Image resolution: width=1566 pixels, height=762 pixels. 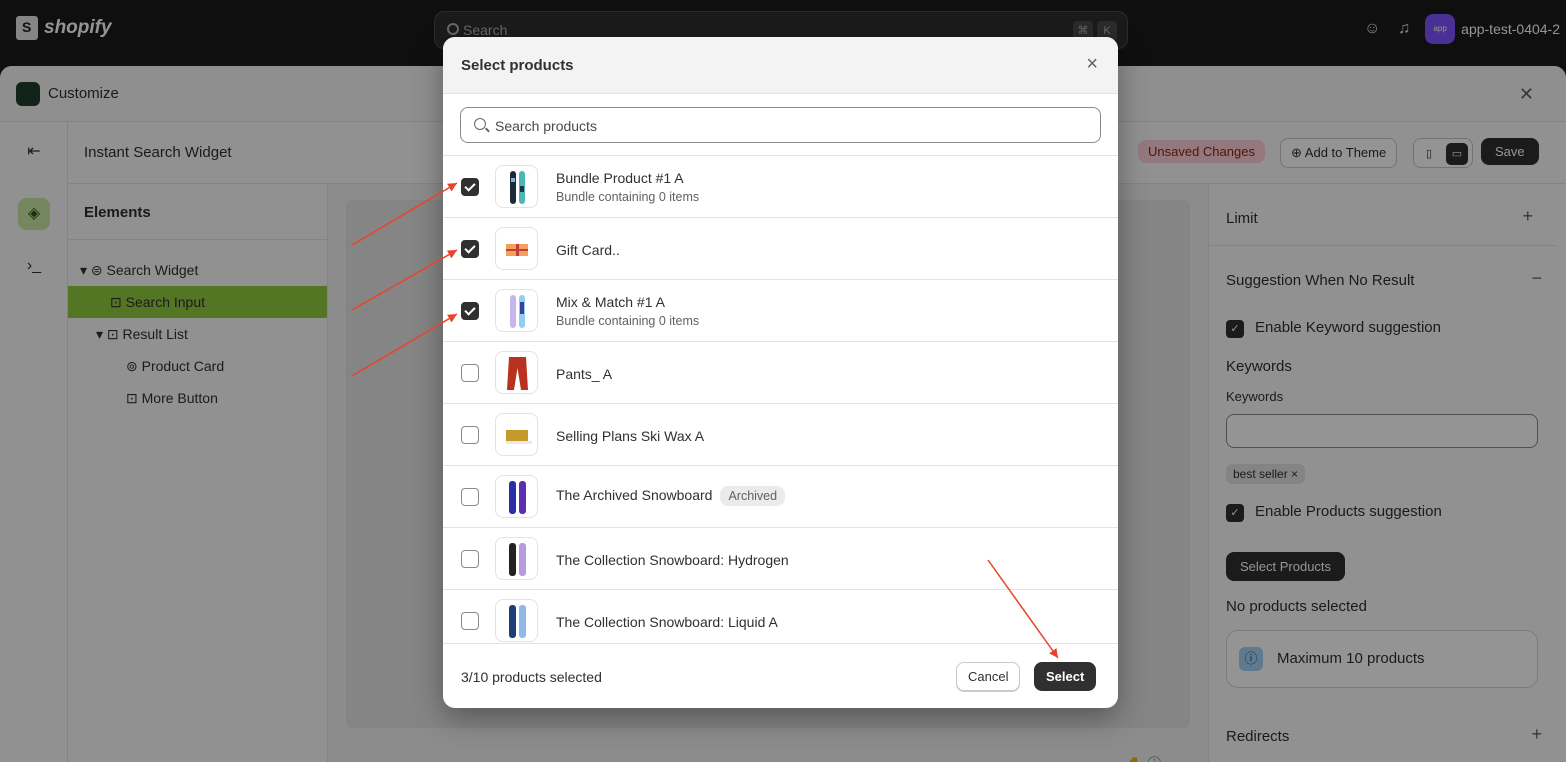 What do you see at coordinates (780, 675) in the screenshot?
I see `modal-footer: 3/10 products selected Cancel Select` at bounding box center [780, 675].